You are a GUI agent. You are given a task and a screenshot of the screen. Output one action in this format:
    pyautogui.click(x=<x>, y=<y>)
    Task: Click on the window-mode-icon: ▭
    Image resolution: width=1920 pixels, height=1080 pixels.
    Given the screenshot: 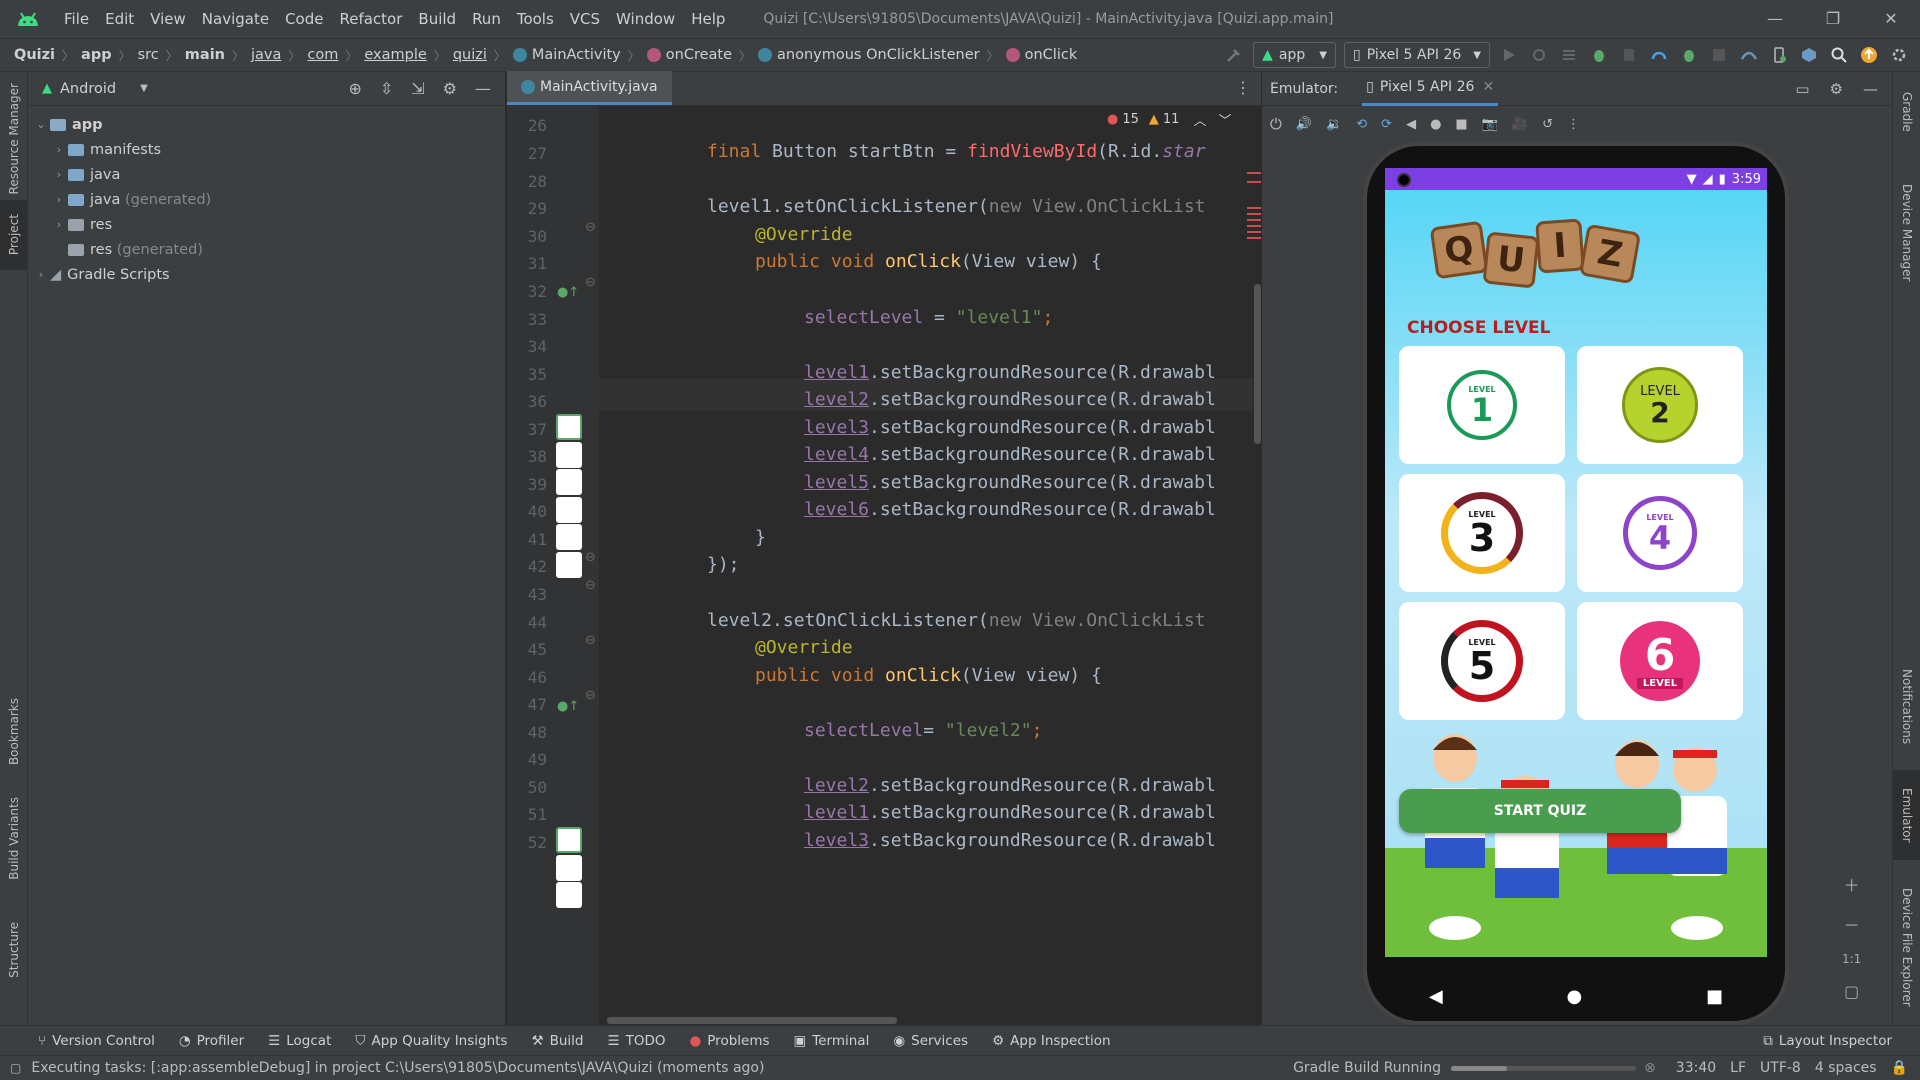 What is the action you would take?
    pyautogui.click(x=1802, y=89)
    